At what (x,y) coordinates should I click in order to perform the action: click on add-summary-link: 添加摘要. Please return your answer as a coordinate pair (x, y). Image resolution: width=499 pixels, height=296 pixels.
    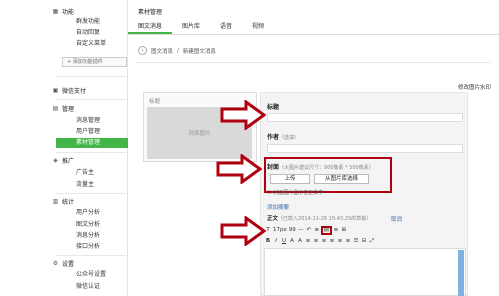
    Looking at the image, I should click on (278, 207).